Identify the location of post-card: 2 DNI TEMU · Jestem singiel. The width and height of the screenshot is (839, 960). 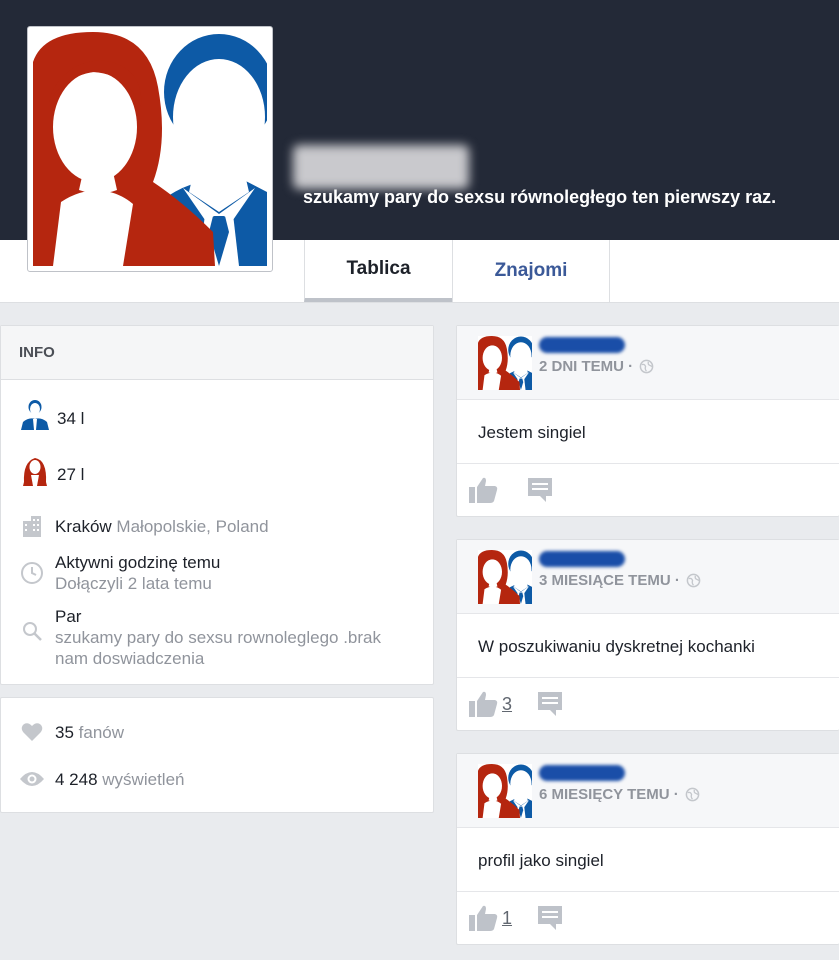
(647, 421).